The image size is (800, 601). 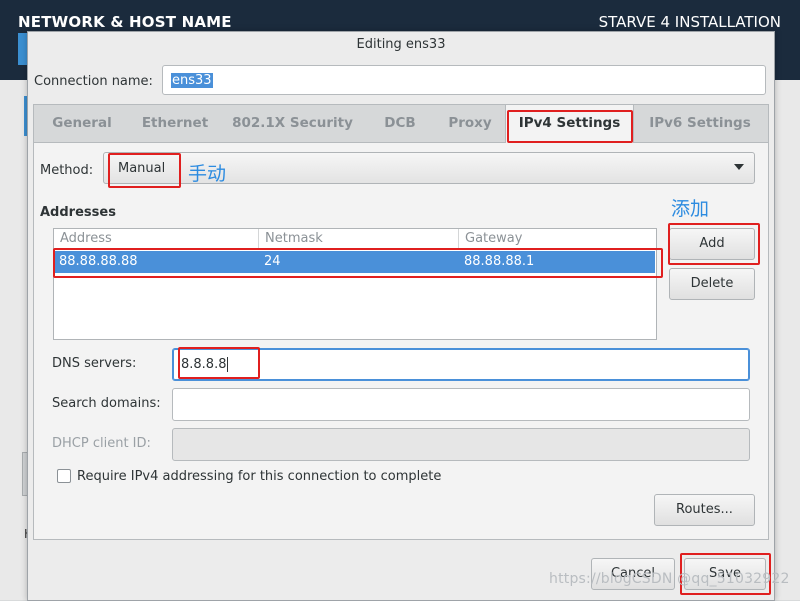 I want to click on section-title: NETWORK & HOST NAME, so click(x=125, y=22).